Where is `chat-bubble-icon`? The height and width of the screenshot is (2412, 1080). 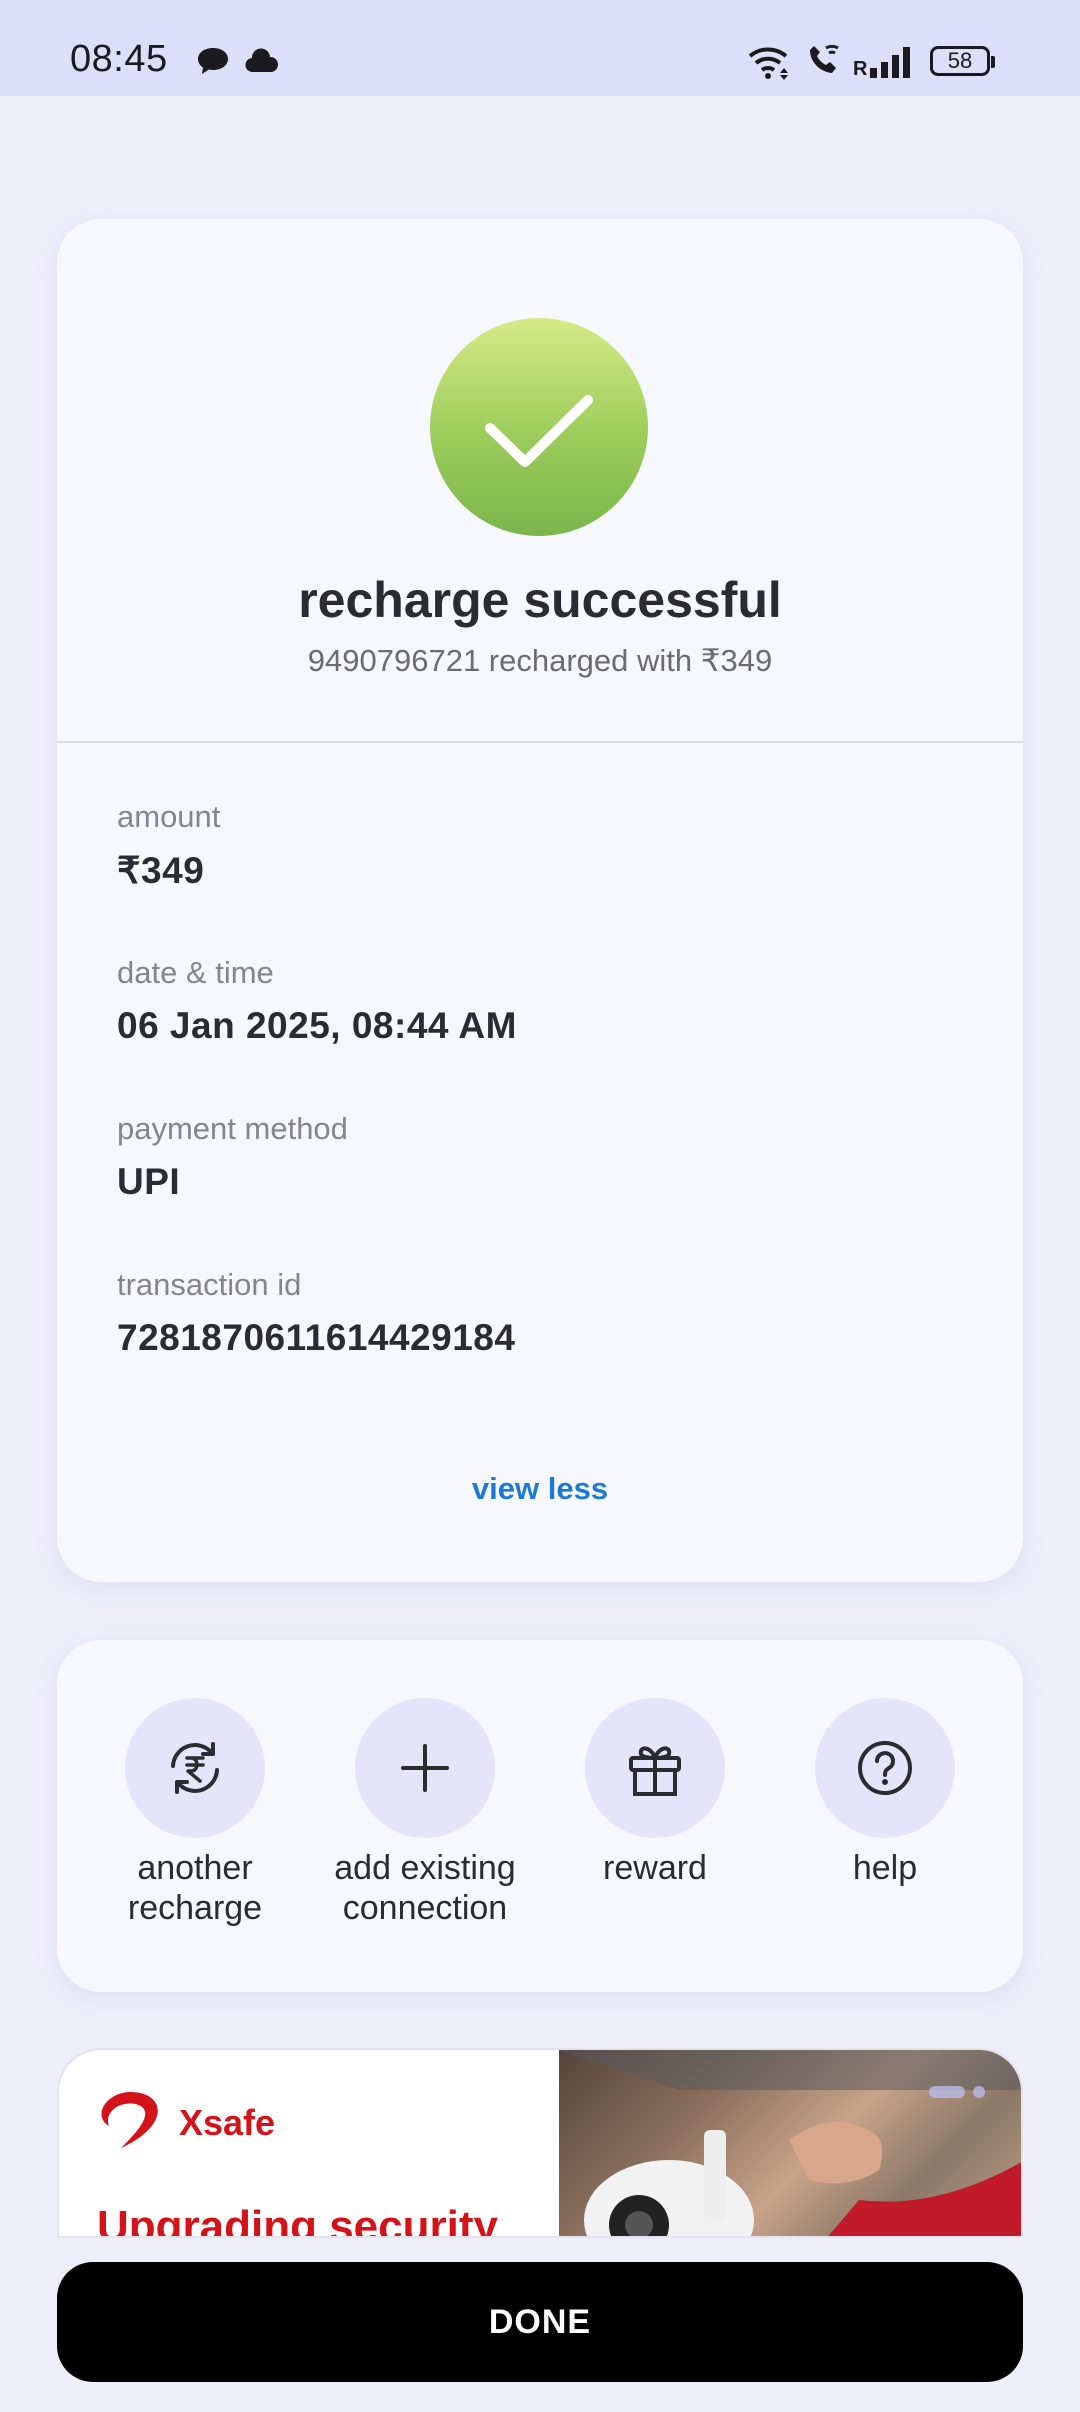 chat-bubble-icon is located at coordinates (213, 61).